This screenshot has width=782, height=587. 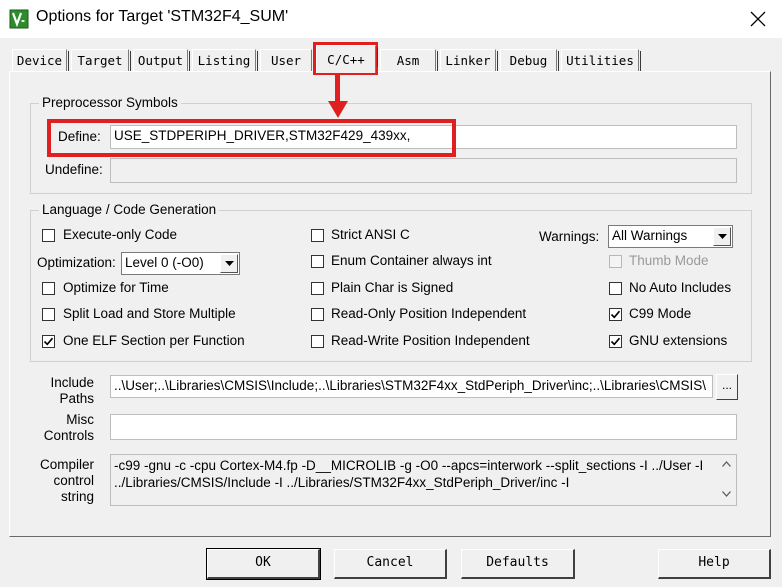 What do you see at coordinates (263, 564) in the screenshot?
I see `ok-button: OK` at bounding box center [263, 564].